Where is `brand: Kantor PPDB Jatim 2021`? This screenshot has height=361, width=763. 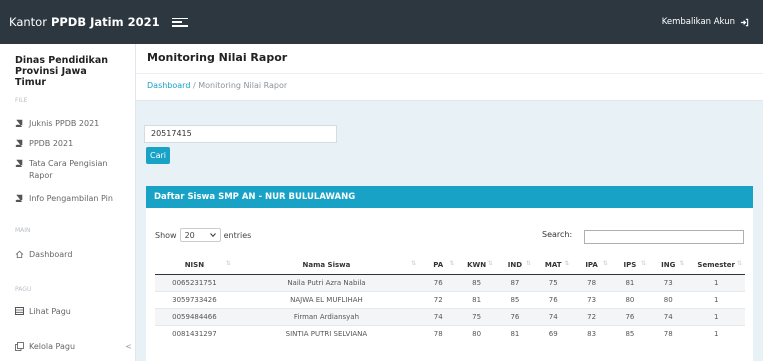 brand: Kantor PPDB Jatim 2021 is located at coordinates (84, 22).